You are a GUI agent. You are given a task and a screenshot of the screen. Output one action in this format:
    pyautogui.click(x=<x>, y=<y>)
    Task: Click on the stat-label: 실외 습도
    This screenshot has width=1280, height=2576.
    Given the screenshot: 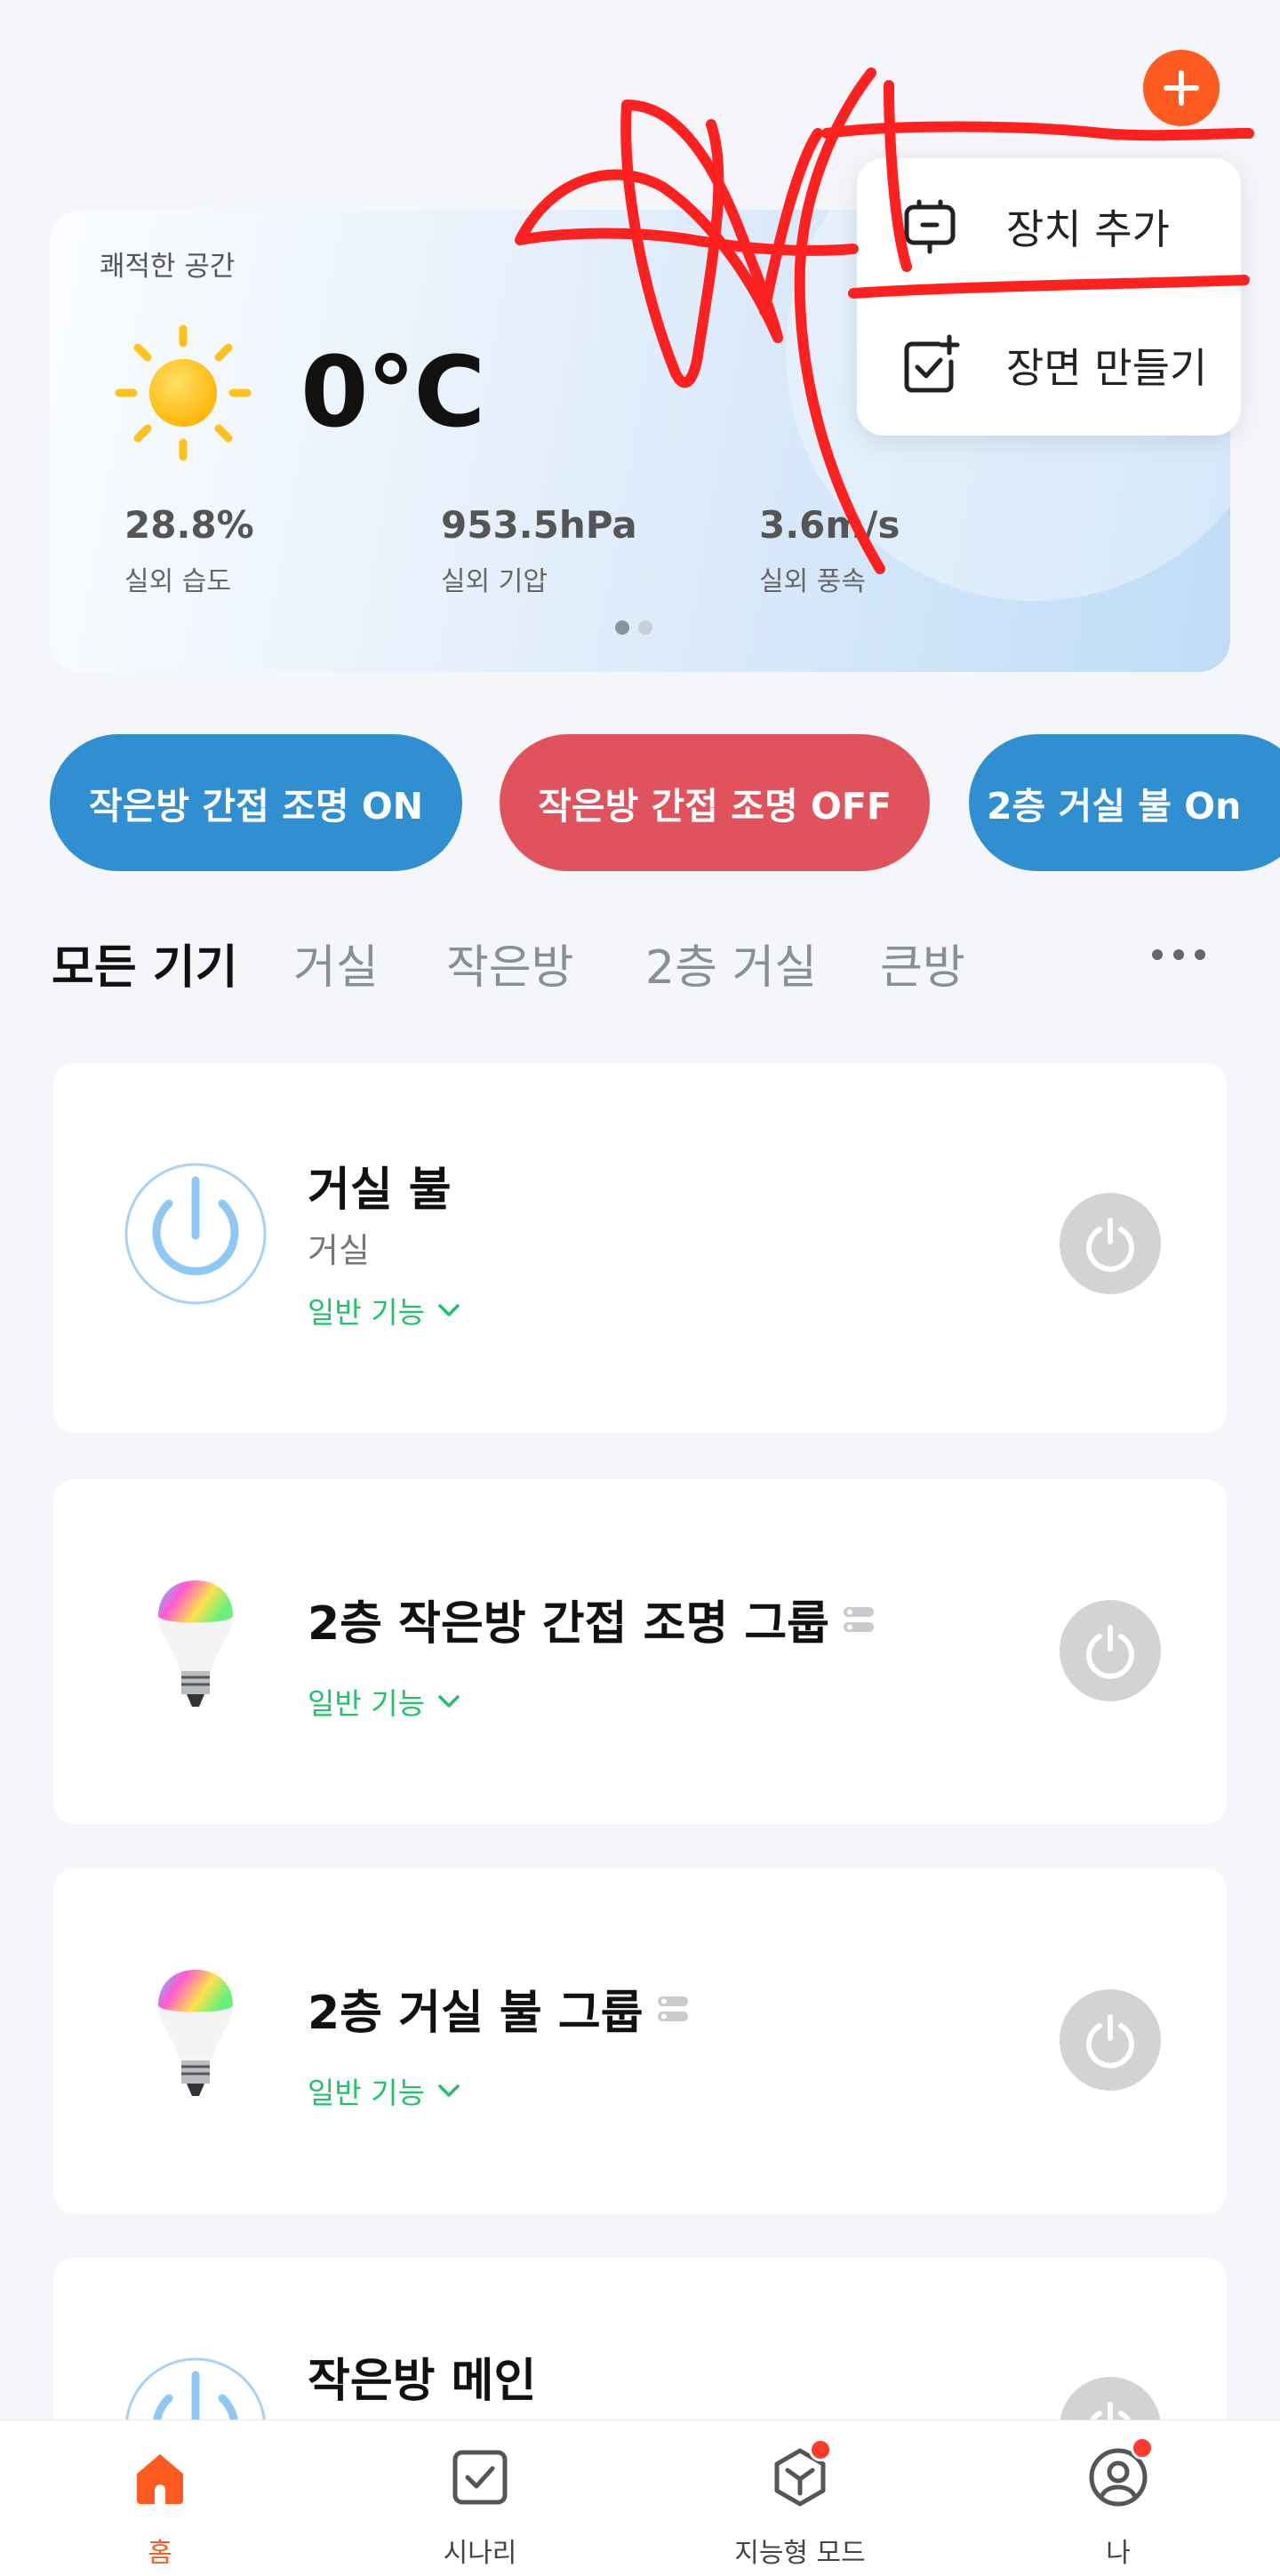 What is the action you would take?
    pyautogui.click(x=177, y=581)
    